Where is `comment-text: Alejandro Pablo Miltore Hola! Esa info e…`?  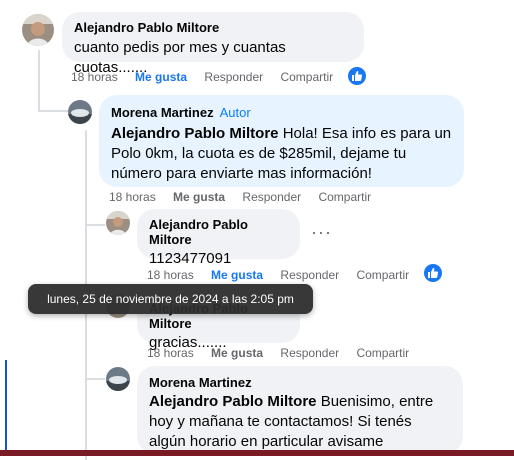 comment-text: Alejandro Pablo Miltore Hola! Esa info e… is located at coordinates (281, 154).